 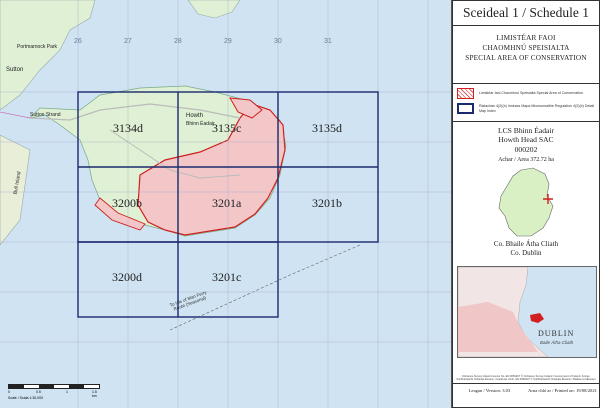 I want to click on scale-tick: 0.5, so click(x=38, y=392).